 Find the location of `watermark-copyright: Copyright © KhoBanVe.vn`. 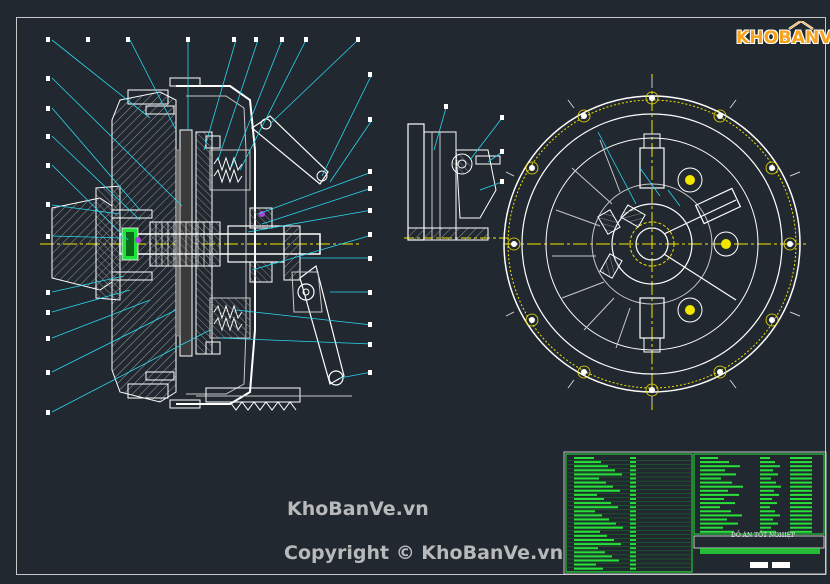

watermark-copyright: Copyright © KhoBanVe.vn is located at coordinates (424, 553).